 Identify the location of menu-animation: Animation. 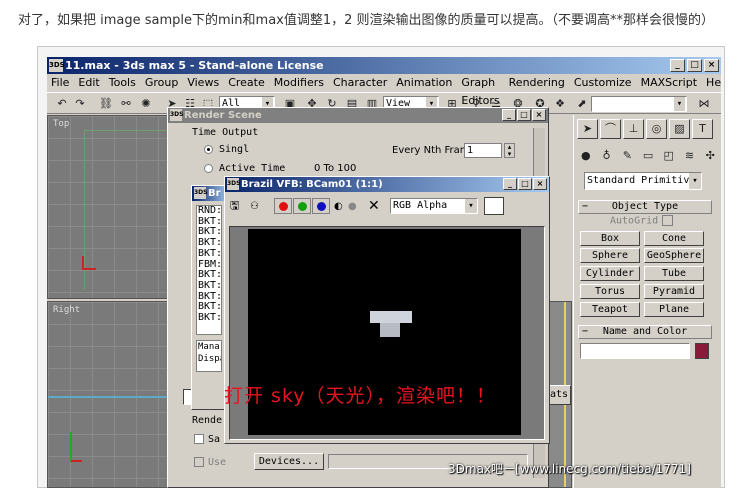
(424, 83).